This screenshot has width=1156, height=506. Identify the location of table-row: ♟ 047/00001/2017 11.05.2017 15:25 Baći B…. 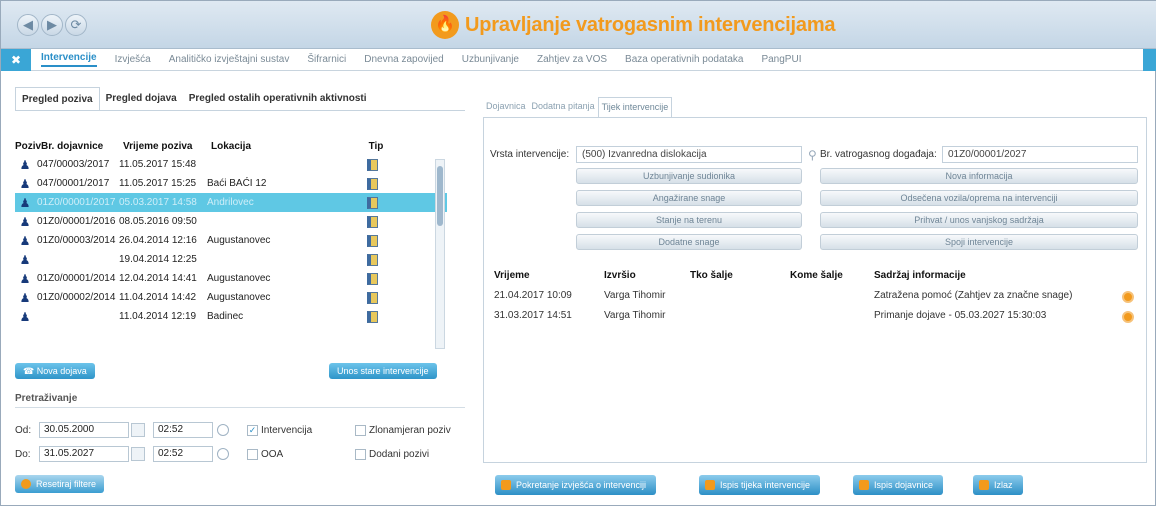
(231, 183).